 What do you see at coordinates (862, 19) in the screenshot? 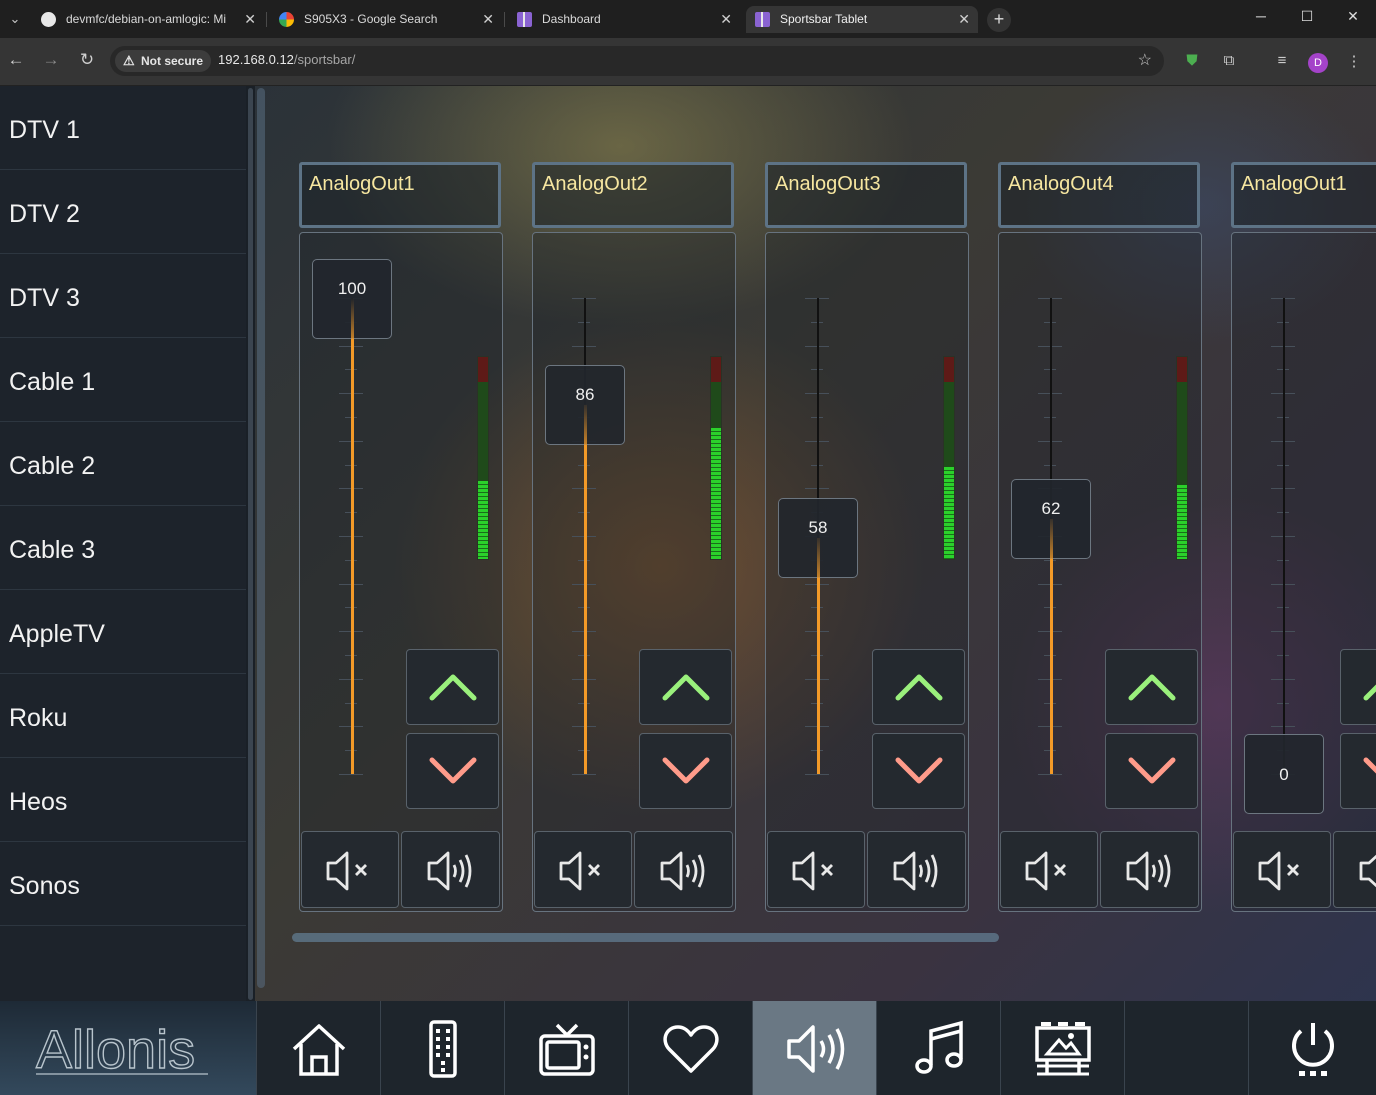
I see `browser-tab-sportsbar: Sportsbar Tablet ✕` at bounding box center [862, 19].